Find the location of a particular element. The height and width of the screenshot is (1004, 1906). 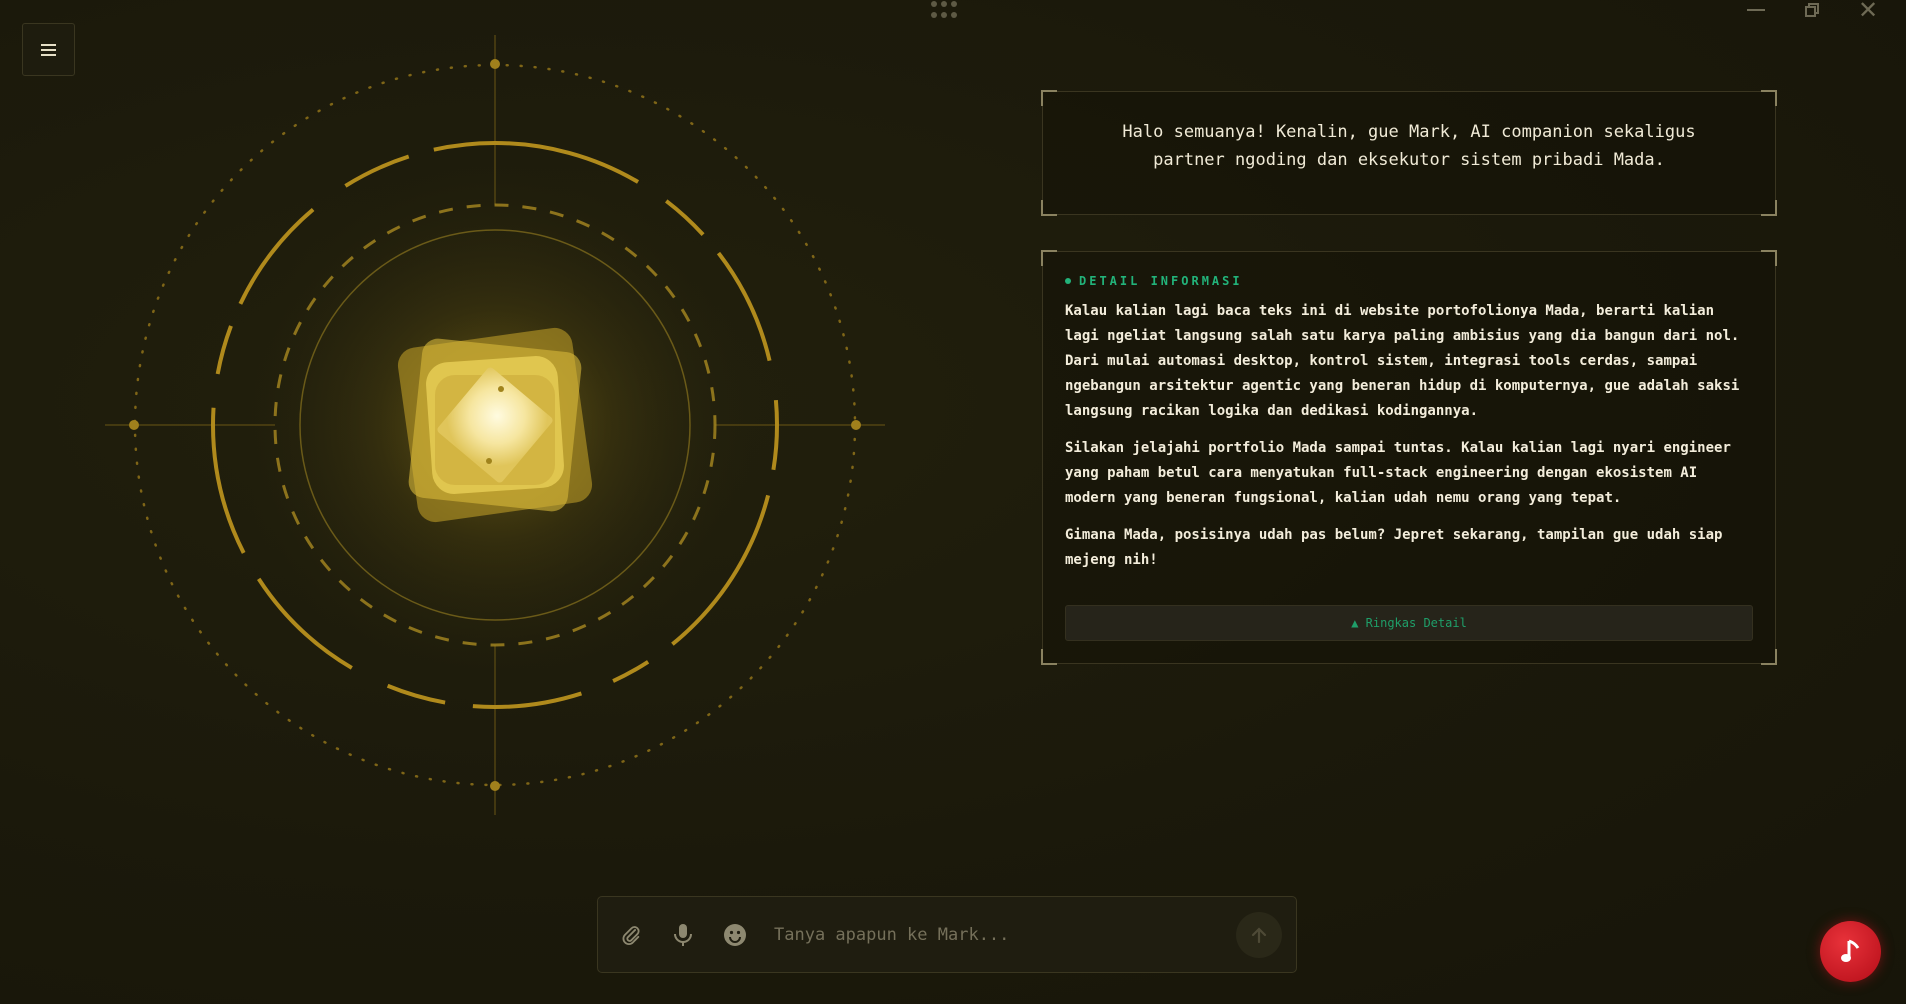

menu-button is located at coordinates (48, 49).